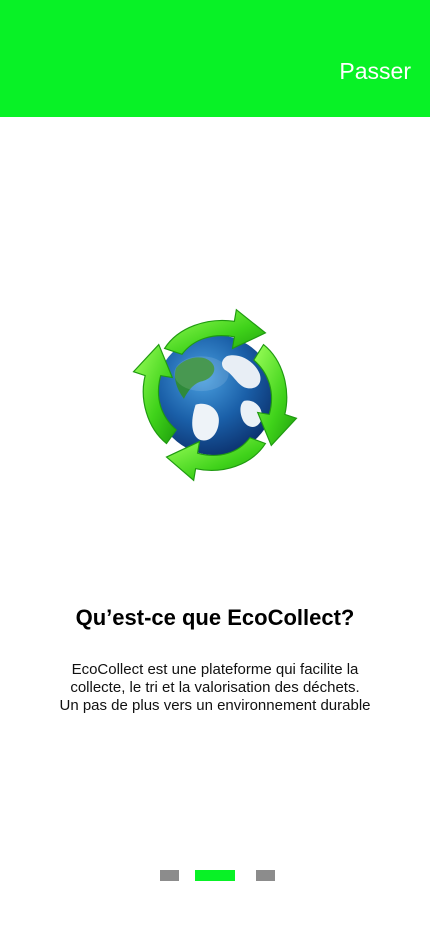 The width and height of the screenshot is (430, 932). I want to click on page-dot-2-active, so click(215, 875).